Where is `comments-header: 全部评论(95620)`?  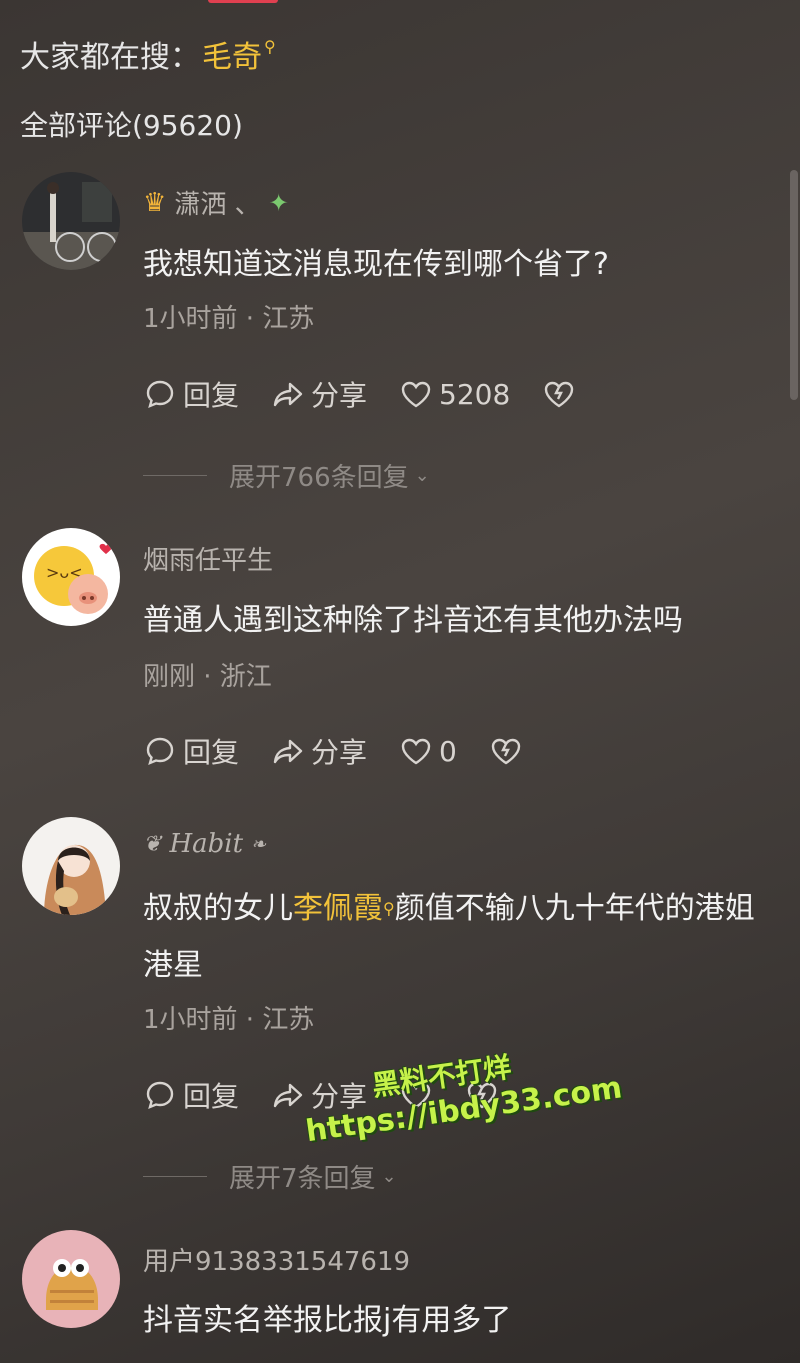
comments-header: 全部评论(95620) is located at coordinates (131, 125).